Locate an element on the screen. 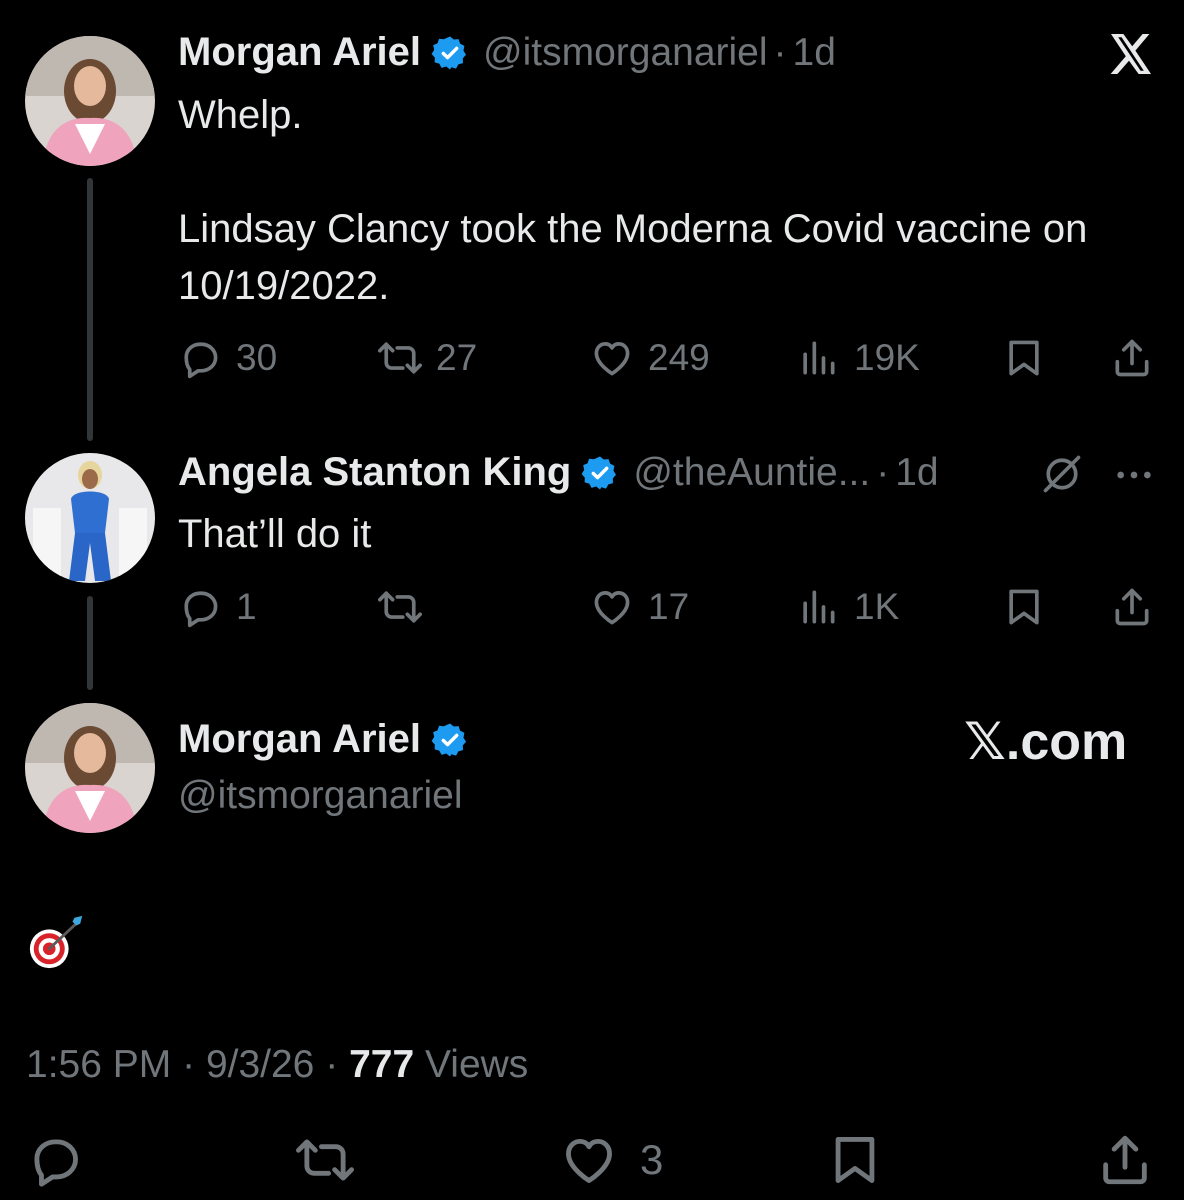 Image resolution: width=1184 pixels, height=1200 pixels. reply-count: 30 is located at coordinates (257, 357).